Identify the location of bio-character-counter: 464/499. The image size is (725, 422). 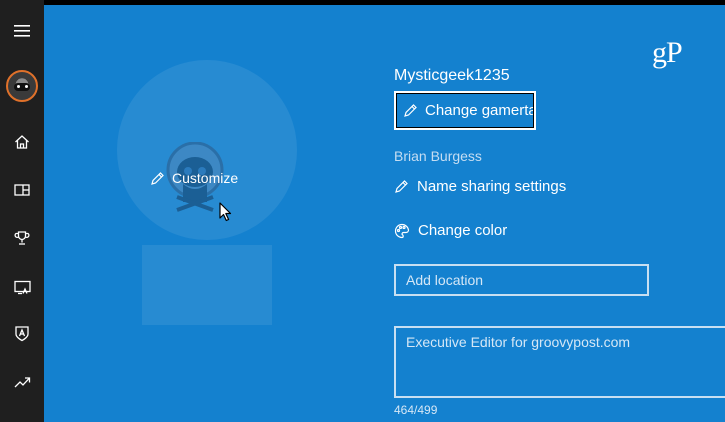
(416, 410).